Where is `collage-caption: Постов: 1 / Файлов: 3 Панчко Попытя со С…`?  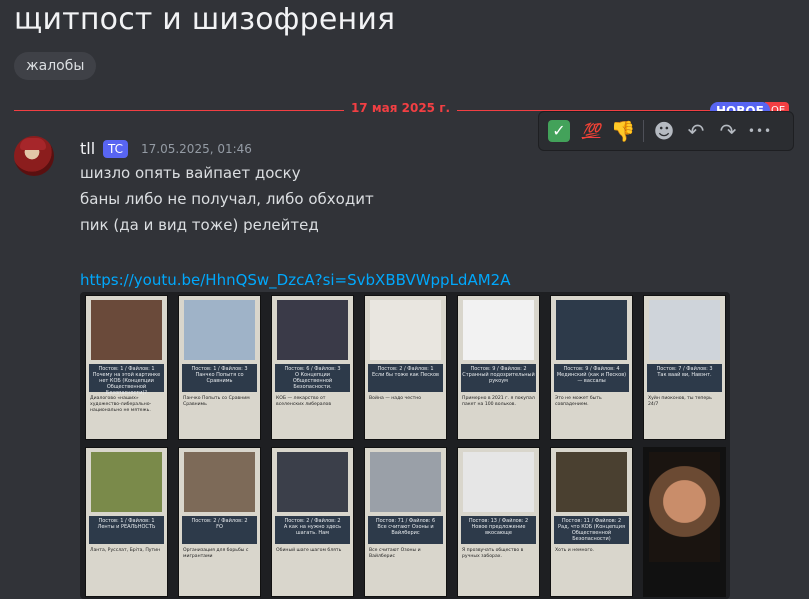 collage-caption: Постов: 1 / Файлов: 3 Панчко Попытя со С… is located at coordinates (219, 378).